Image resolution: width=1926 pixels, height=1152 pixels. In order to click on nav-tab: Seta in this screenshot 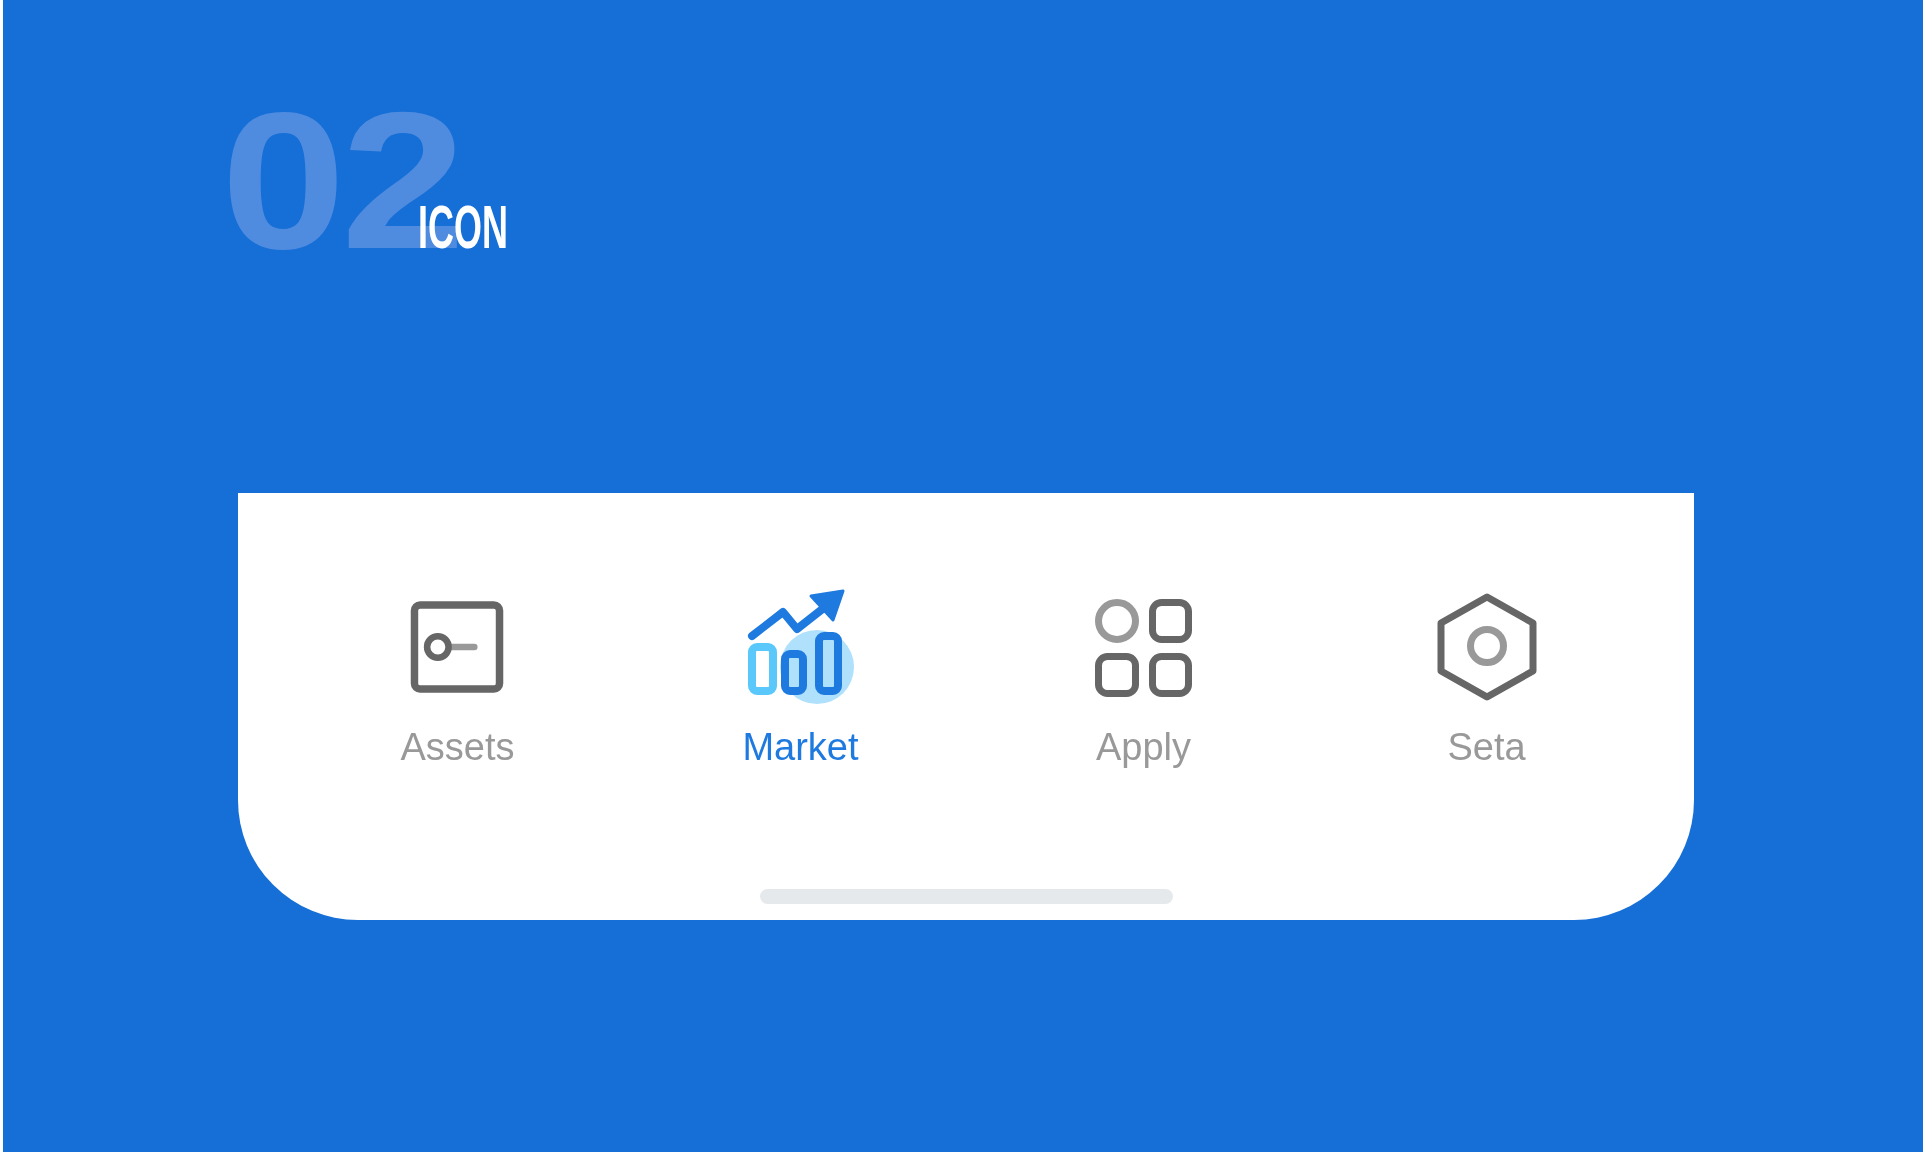, I will do `click(1486, 679)`.